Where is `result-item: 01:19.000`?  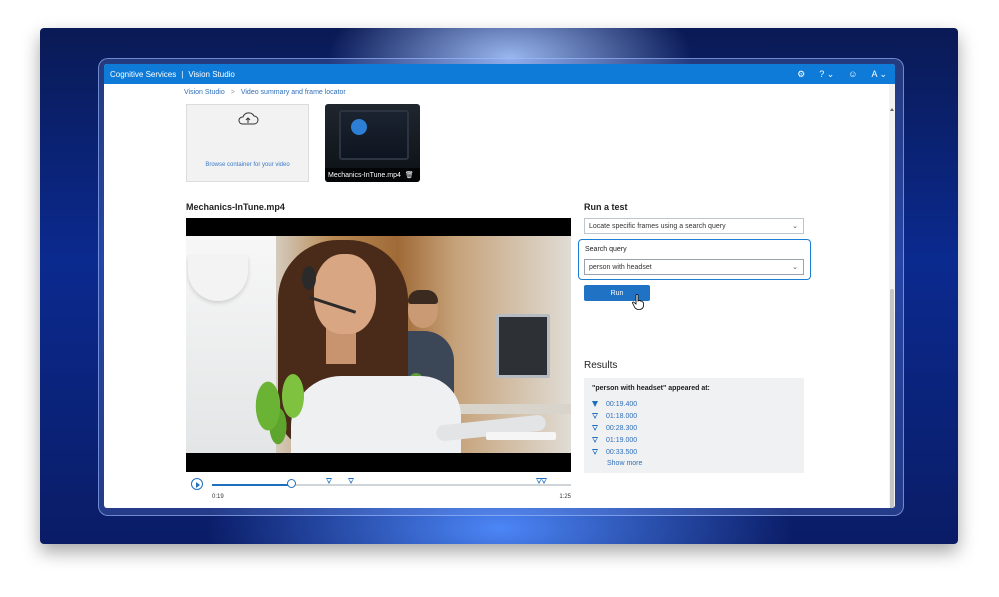
result-item: 01:19.000 is located at coordinates (614, 440).